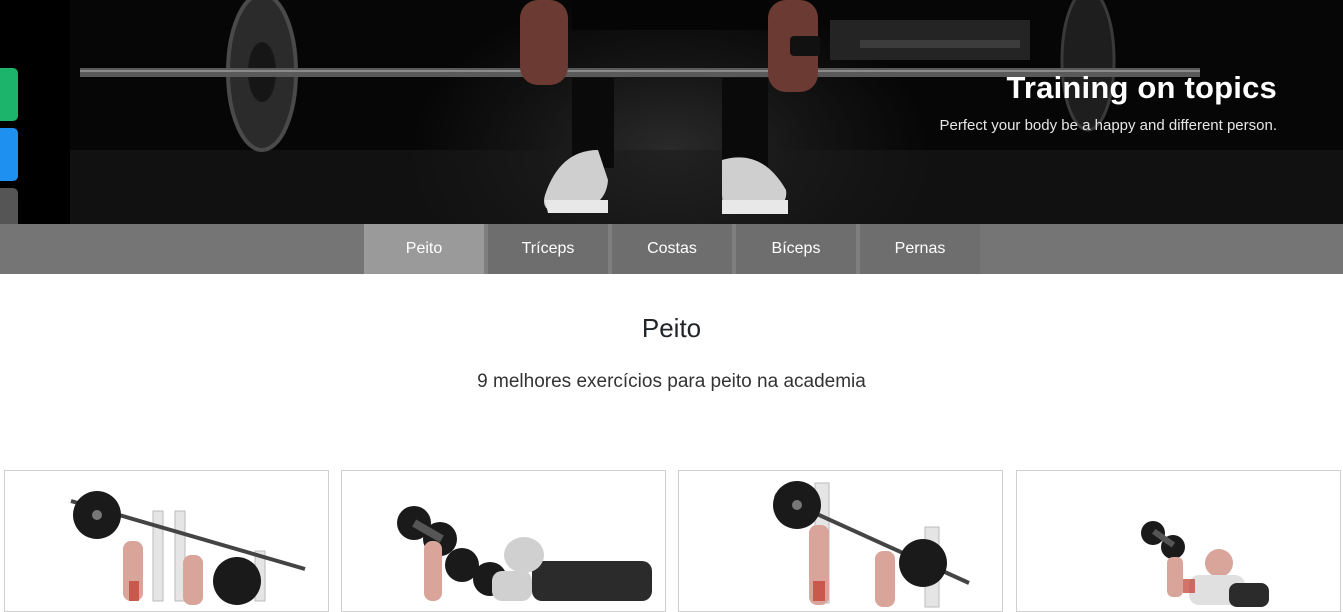 This screenshot has width=1343, height=612. I want to click on dumbbell-bench-press-illustration, so click(524, 553).